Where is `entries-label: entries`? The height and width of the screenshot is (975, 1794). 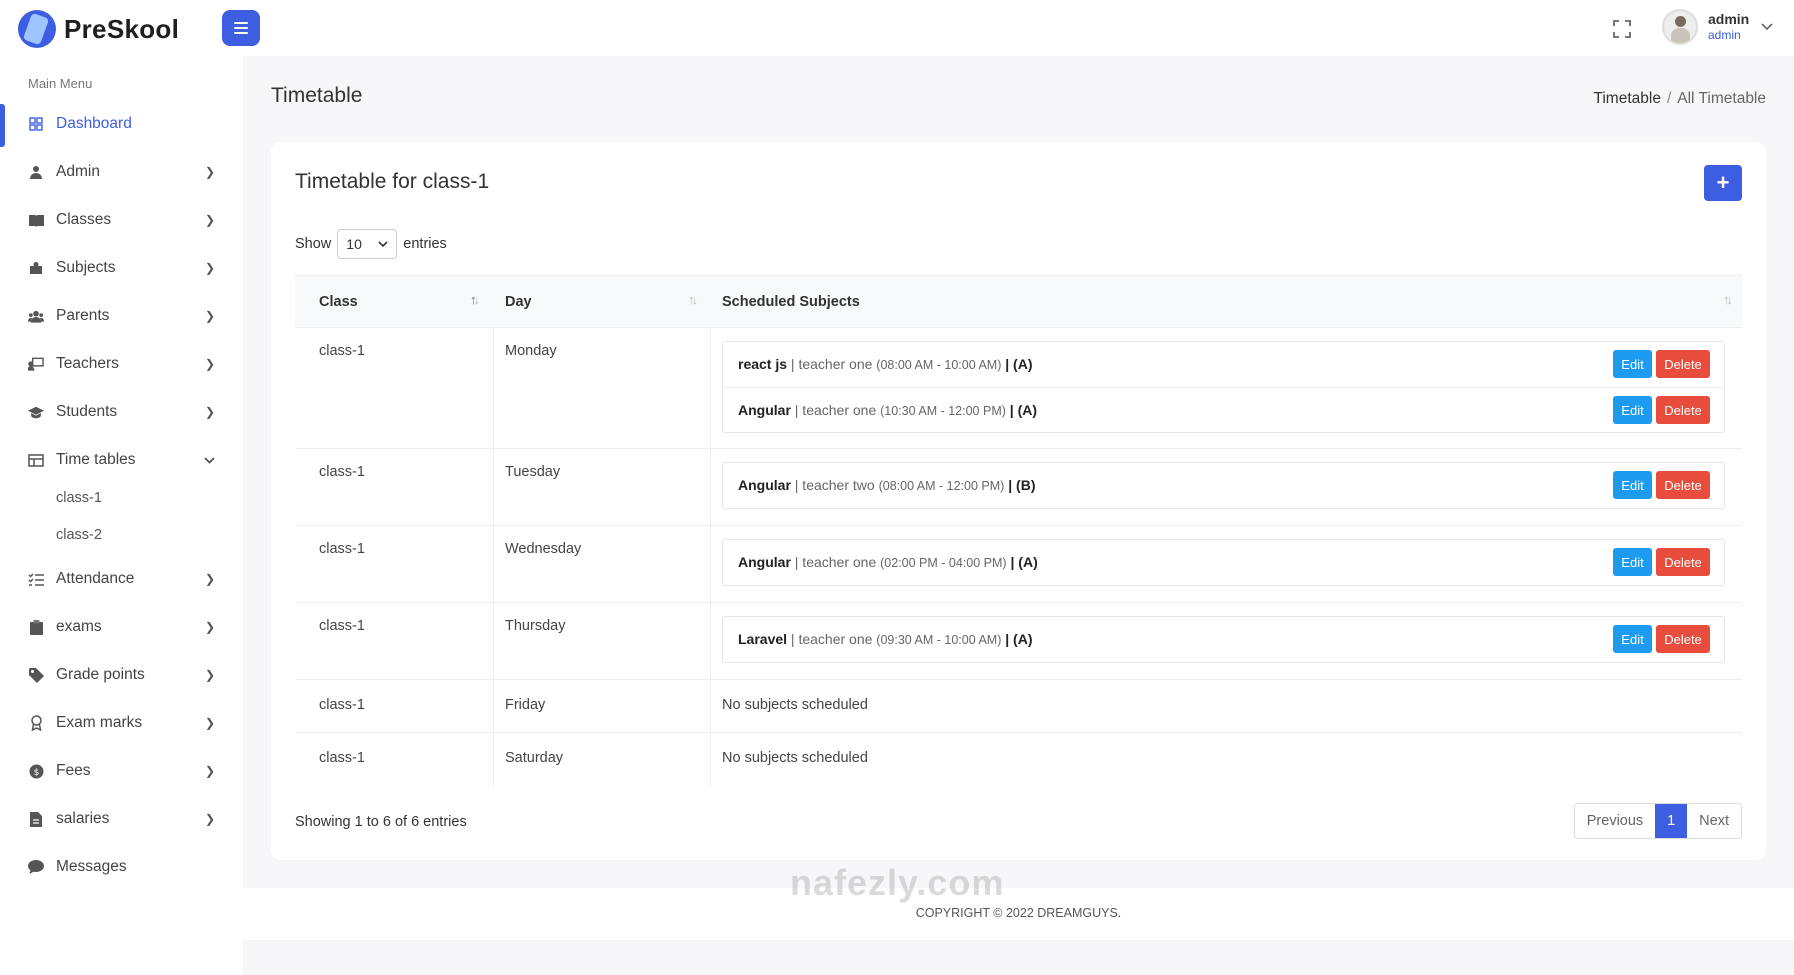 entries-label: entries is located at coordinates (425, 244).